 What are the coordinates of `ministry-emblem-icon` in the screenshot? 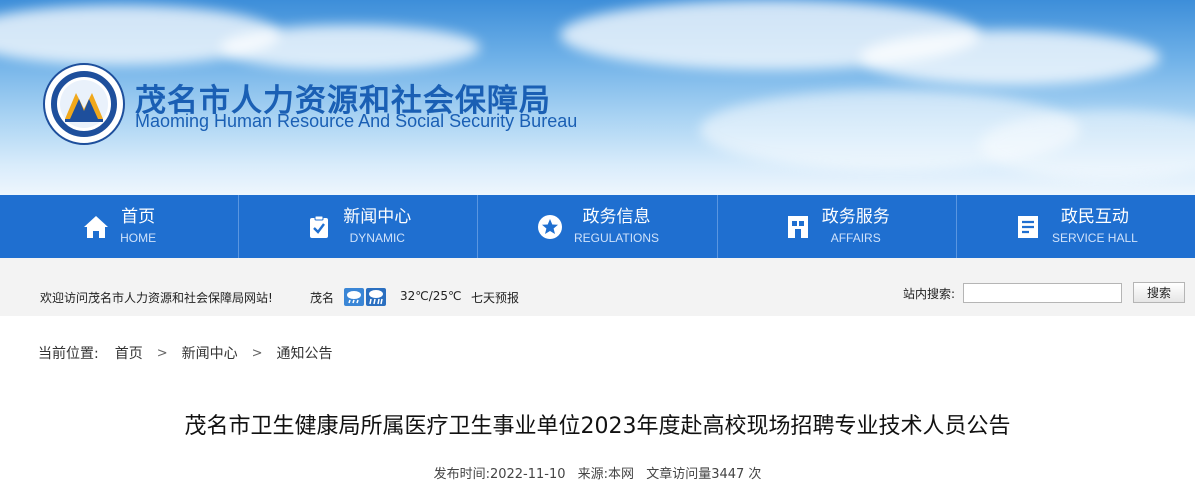 It's located at (84, 104).